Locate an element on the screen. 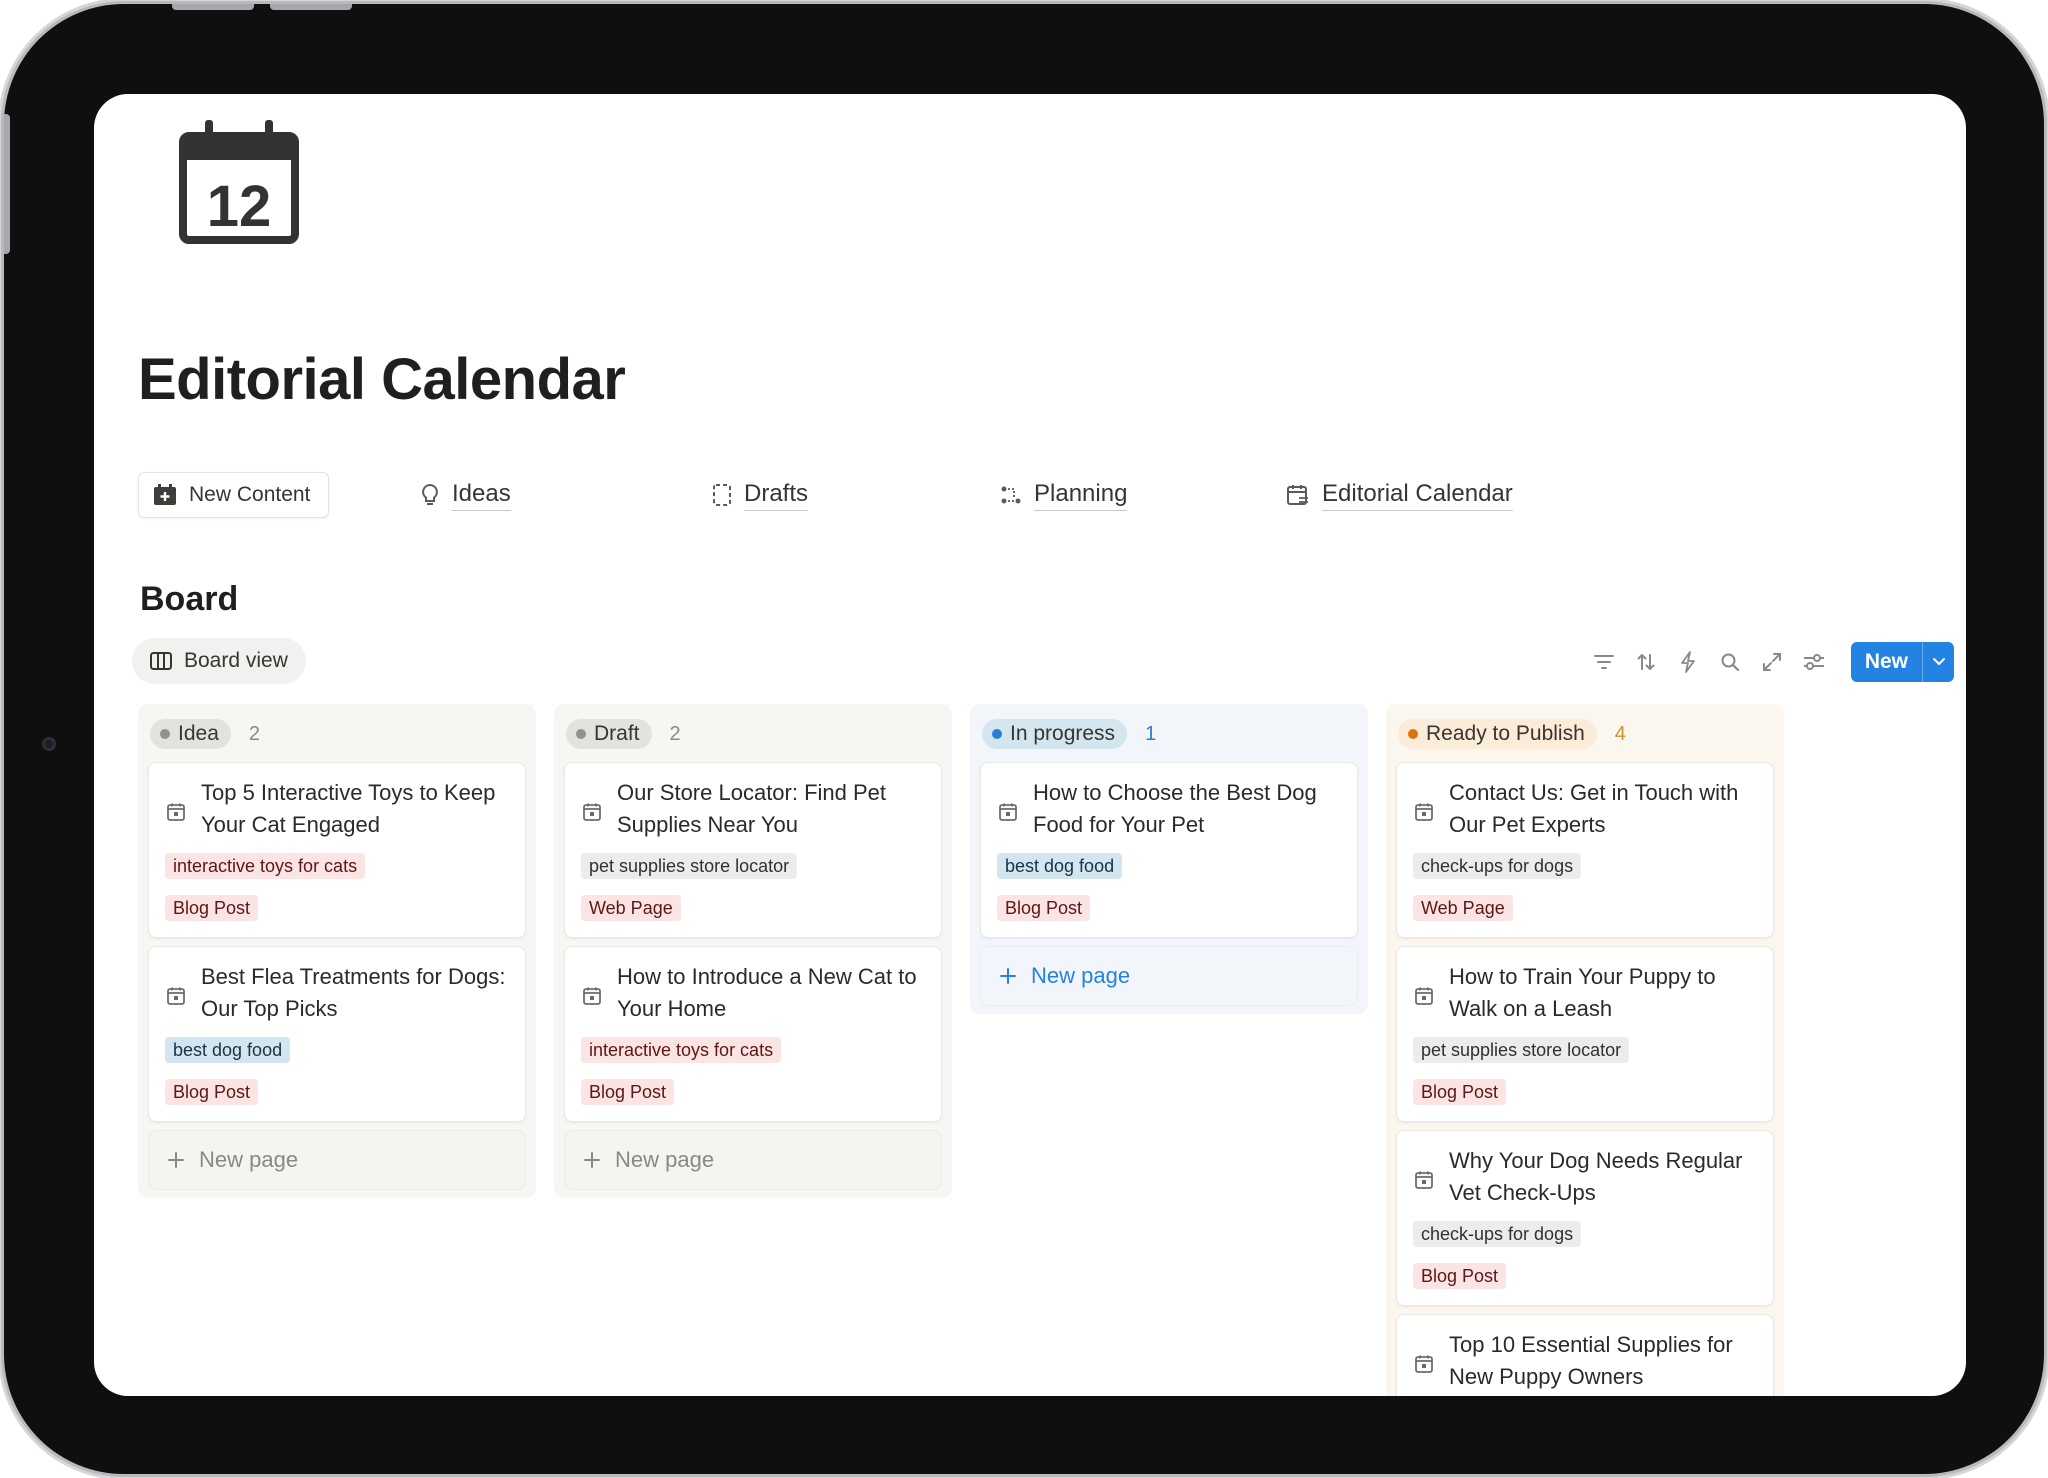  column-count: 2 is located at coordinates (675, 733).